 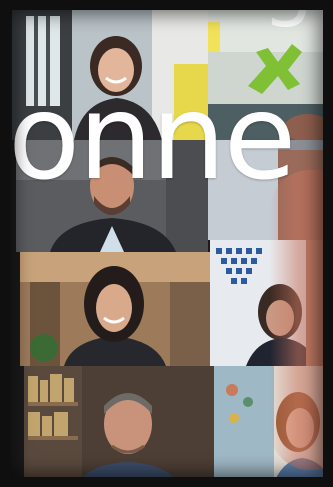 I want to click on participant-tile-woman-long-hair, so click(x=115, y=309).